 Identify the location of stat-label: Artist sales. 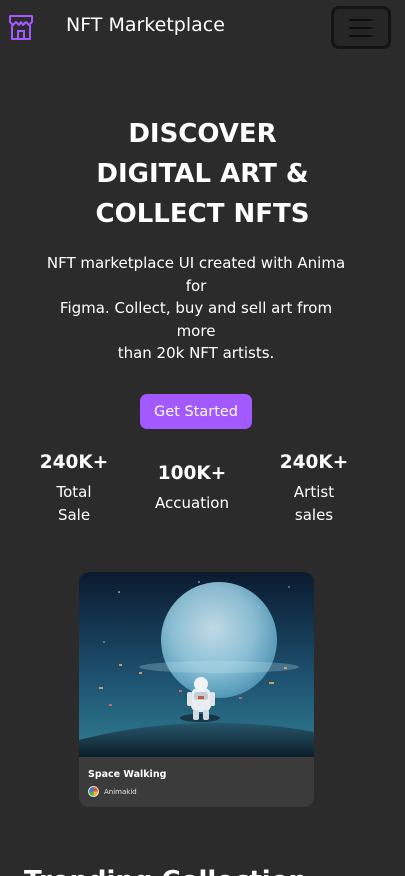
(314, 503).